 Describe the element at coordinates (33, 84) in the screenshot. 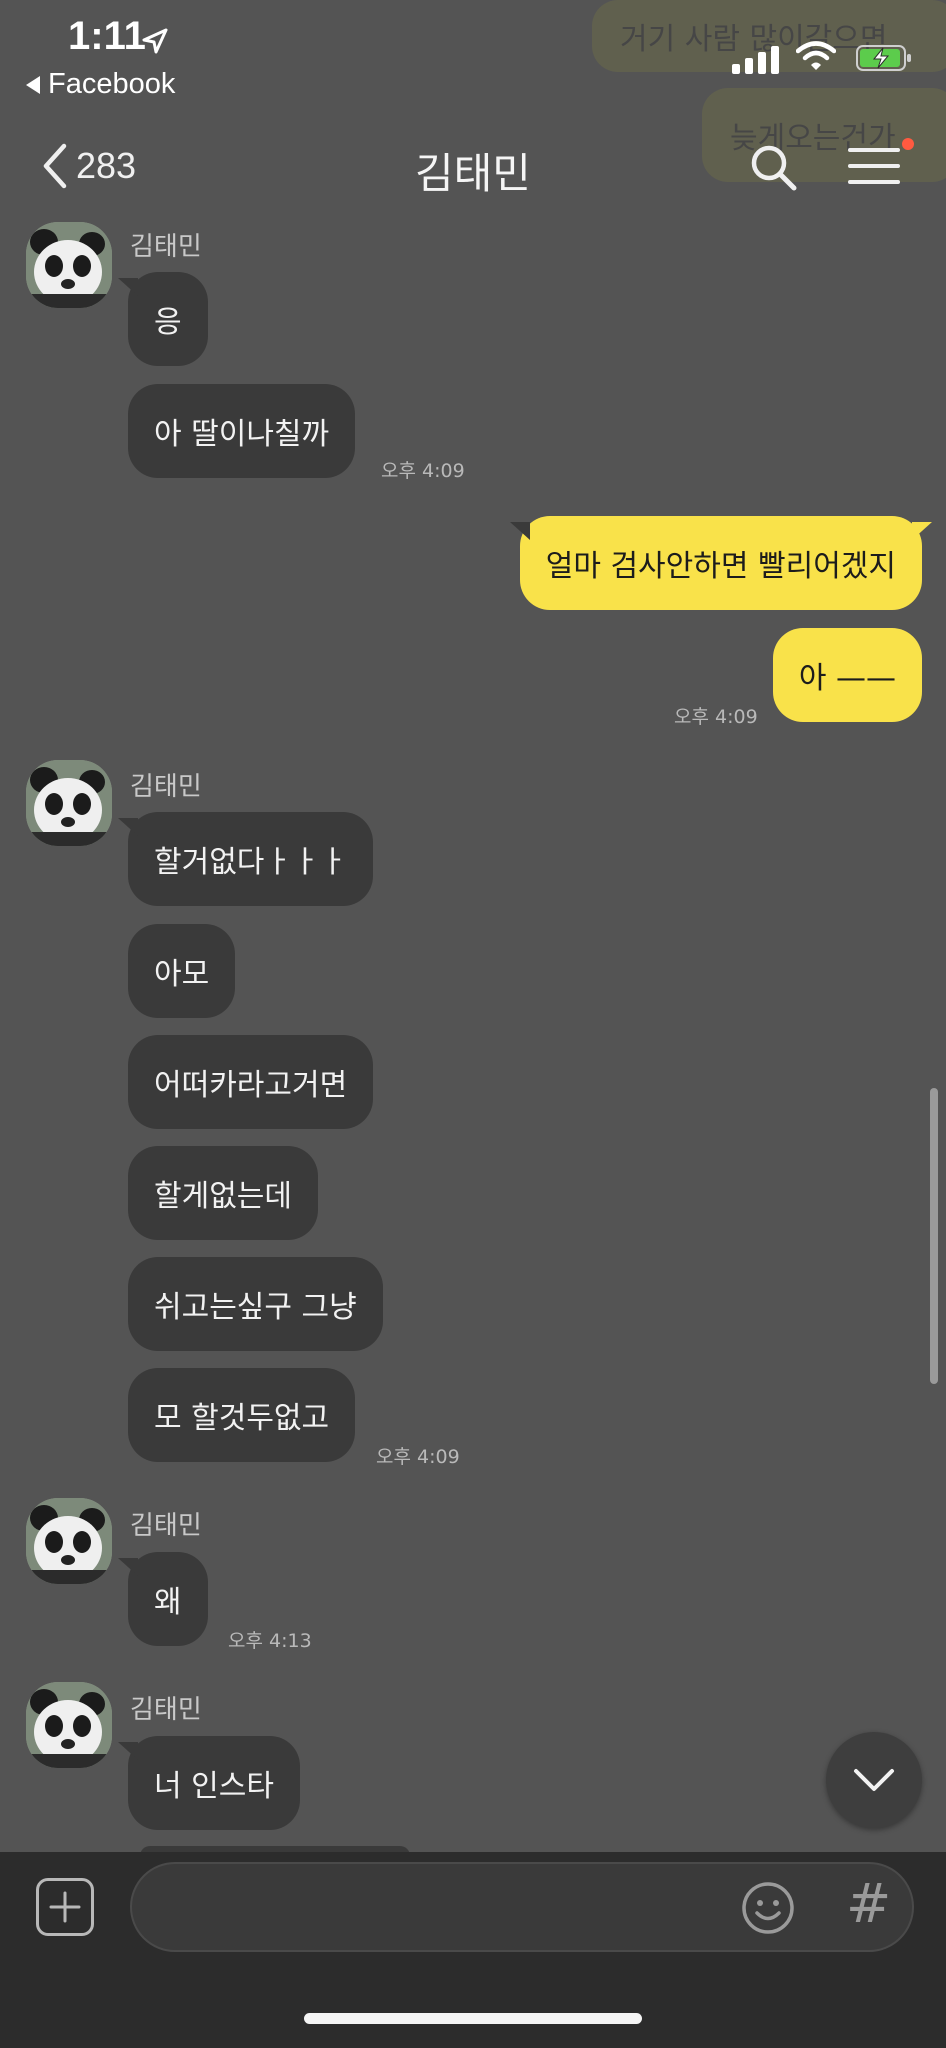

I see `back-triangle-icon` at that location.